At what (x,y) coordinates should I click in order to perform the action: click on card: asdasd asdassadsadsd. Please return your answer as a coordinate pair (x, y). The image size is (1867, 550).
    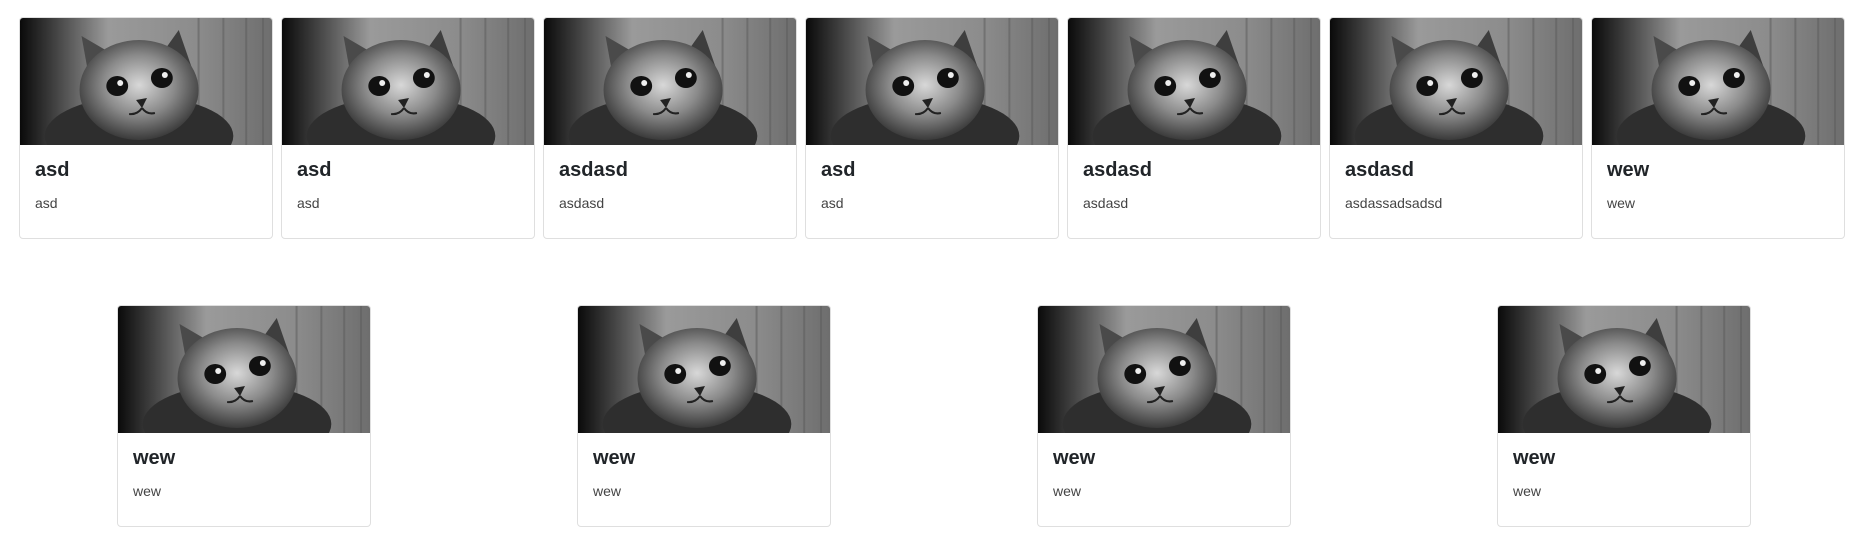
    Looking at the image, I should click on (1456, 128).